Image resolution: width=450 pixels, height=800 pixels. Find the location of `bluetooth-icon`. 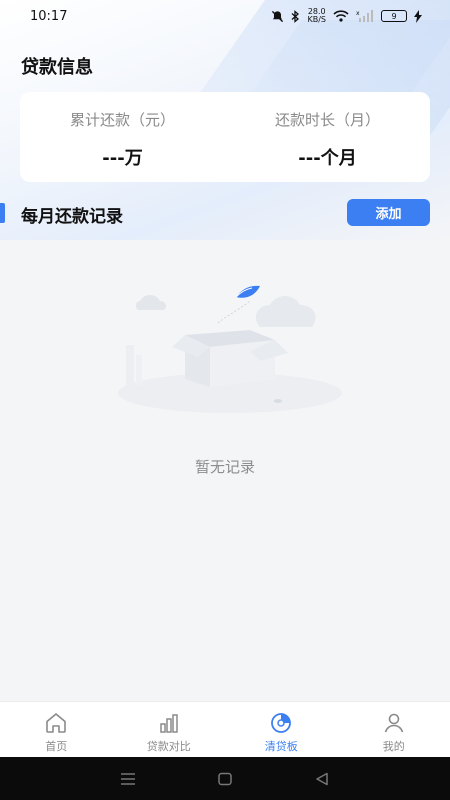

bluetooth-icon is located at coordinates (296, 16).